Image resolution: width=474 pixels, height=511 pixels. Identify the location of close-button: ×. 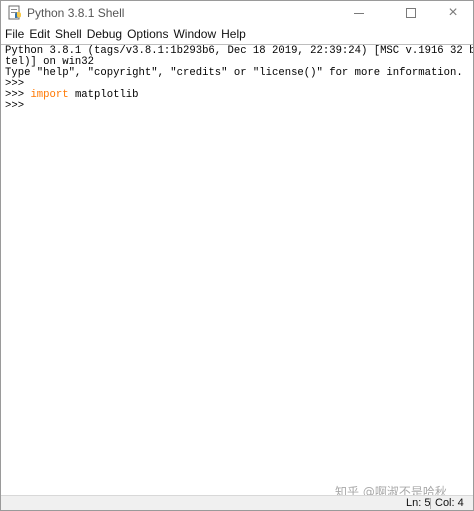
(453, 13).